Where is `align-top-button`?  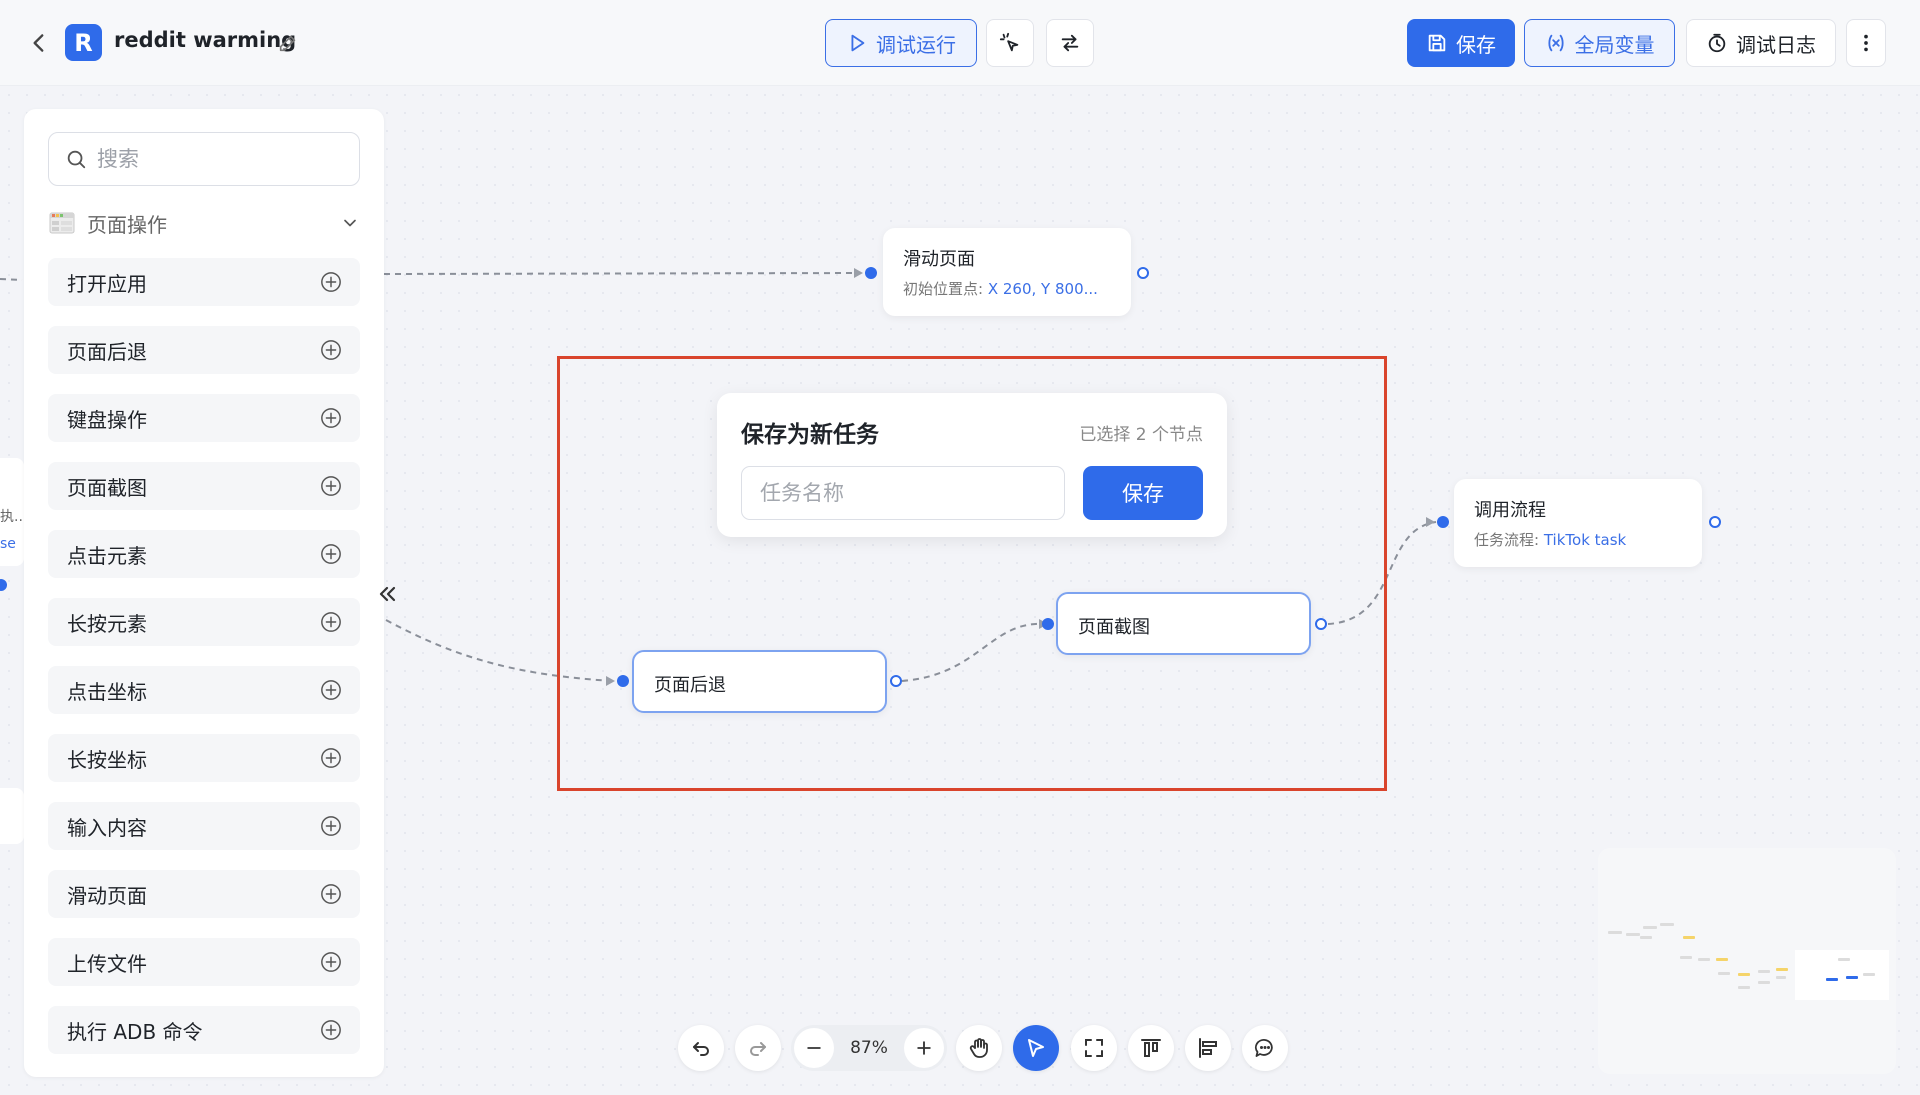 align-top-button is located at coordinates (1151, 1048).